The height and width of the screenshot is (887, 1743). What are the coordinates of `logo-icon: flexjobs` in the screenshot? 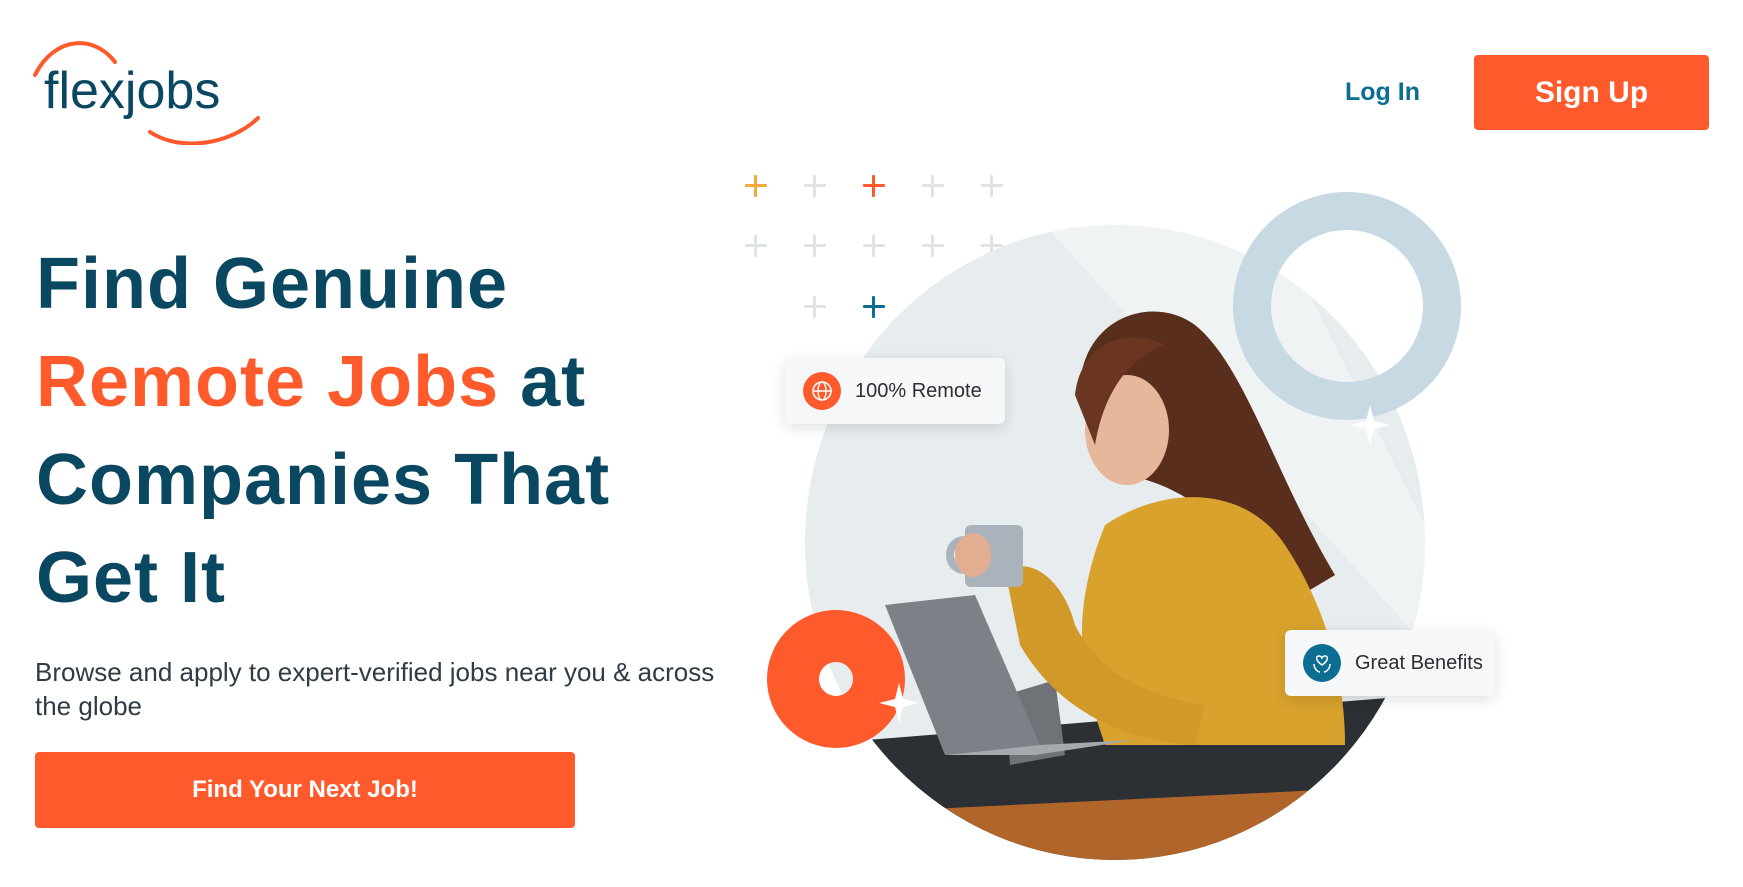 It's located at (146, 93).